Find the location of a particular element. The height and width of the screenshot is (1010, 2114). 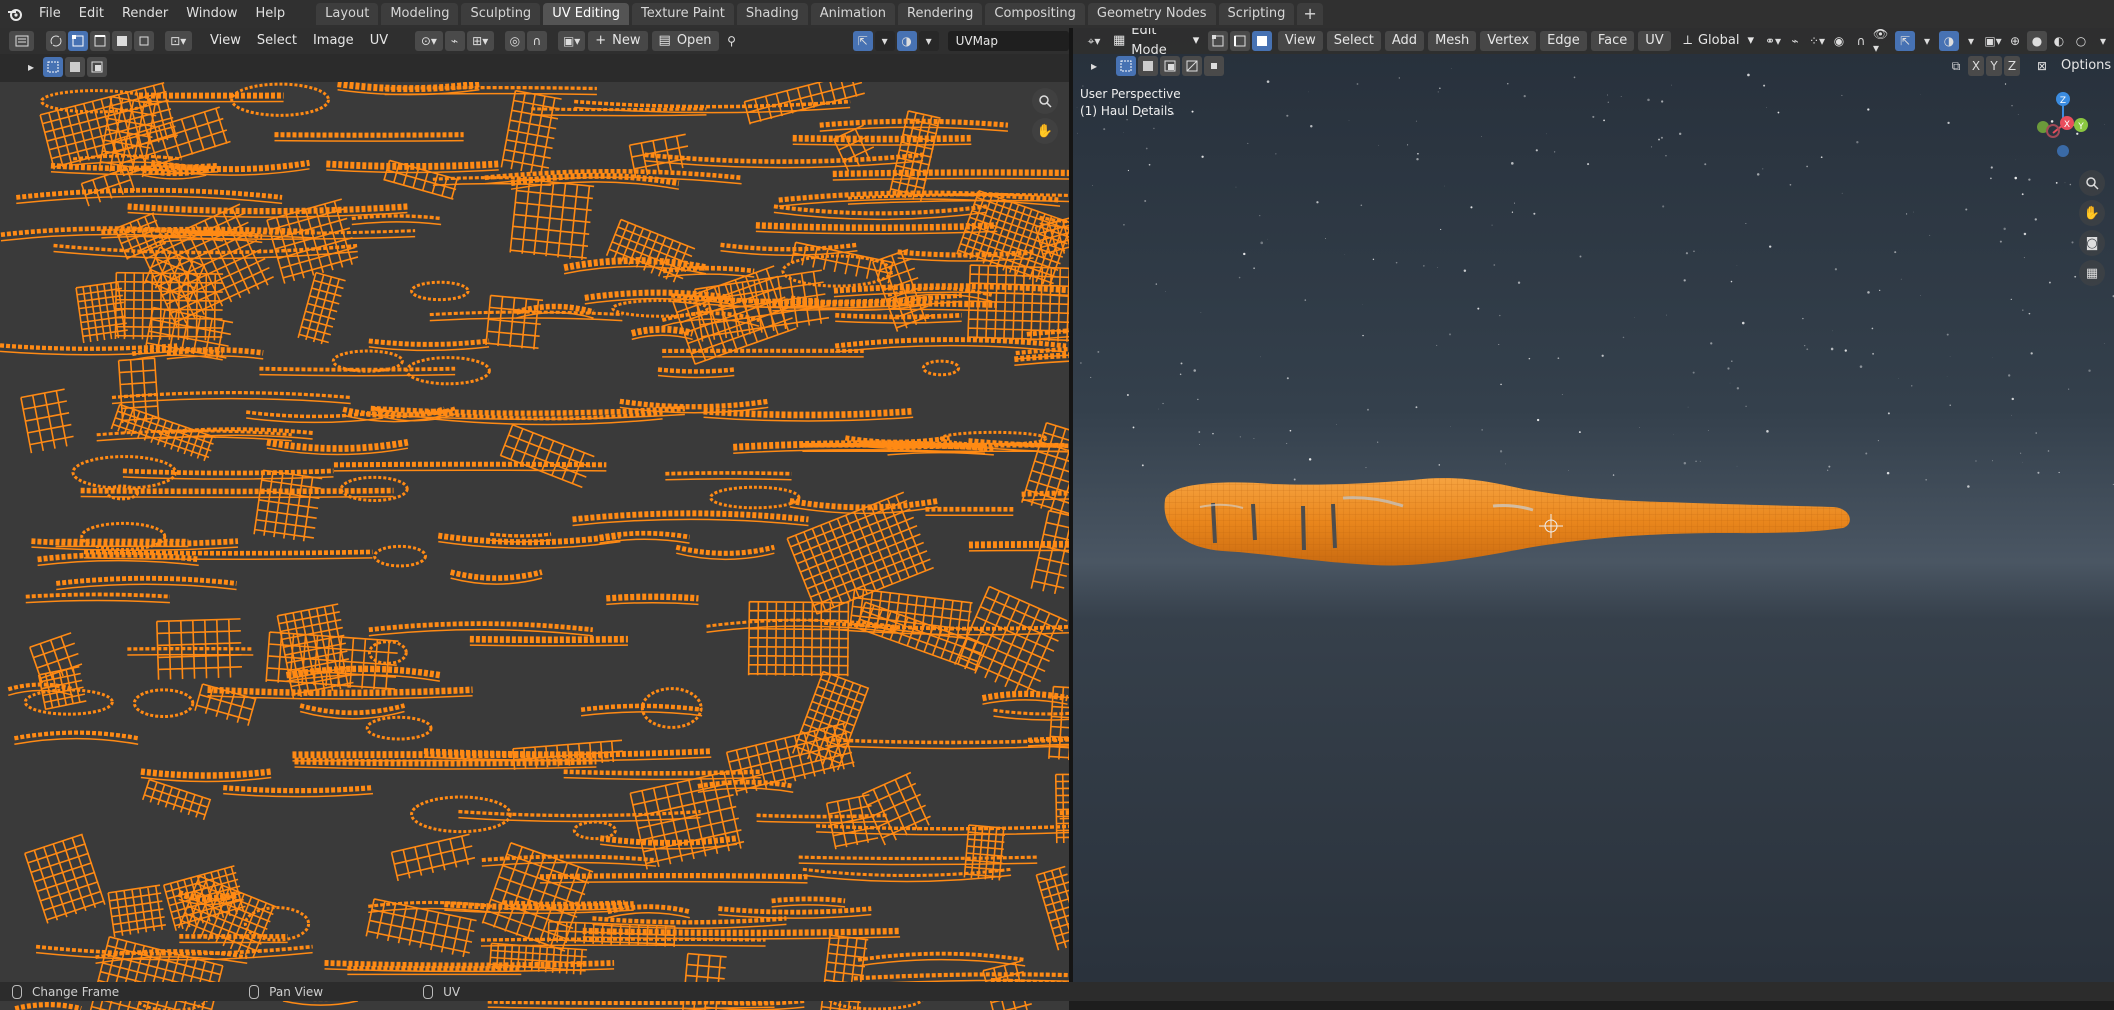

face-select-icon is located at coordinates (122, 41).